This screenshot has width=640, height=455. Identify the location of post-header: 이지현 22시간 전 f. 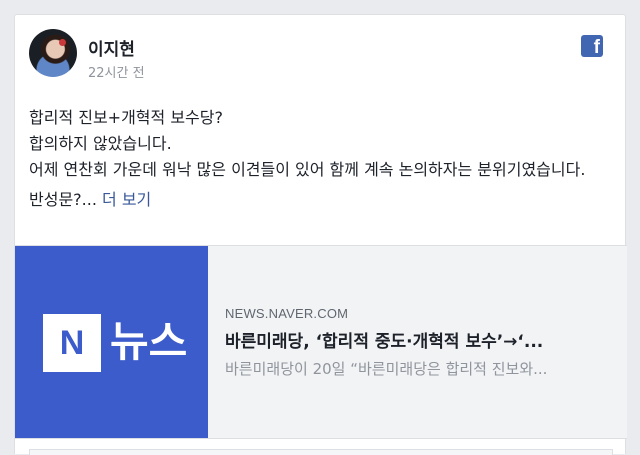
(320, 59).